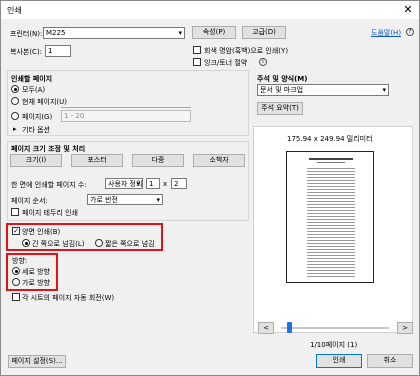 Image resolution: width=420 pixels, height=376 pixels. Describe the element at coordinates (176, 184) in the screenshot. I see `rows-value: 2` at that location.